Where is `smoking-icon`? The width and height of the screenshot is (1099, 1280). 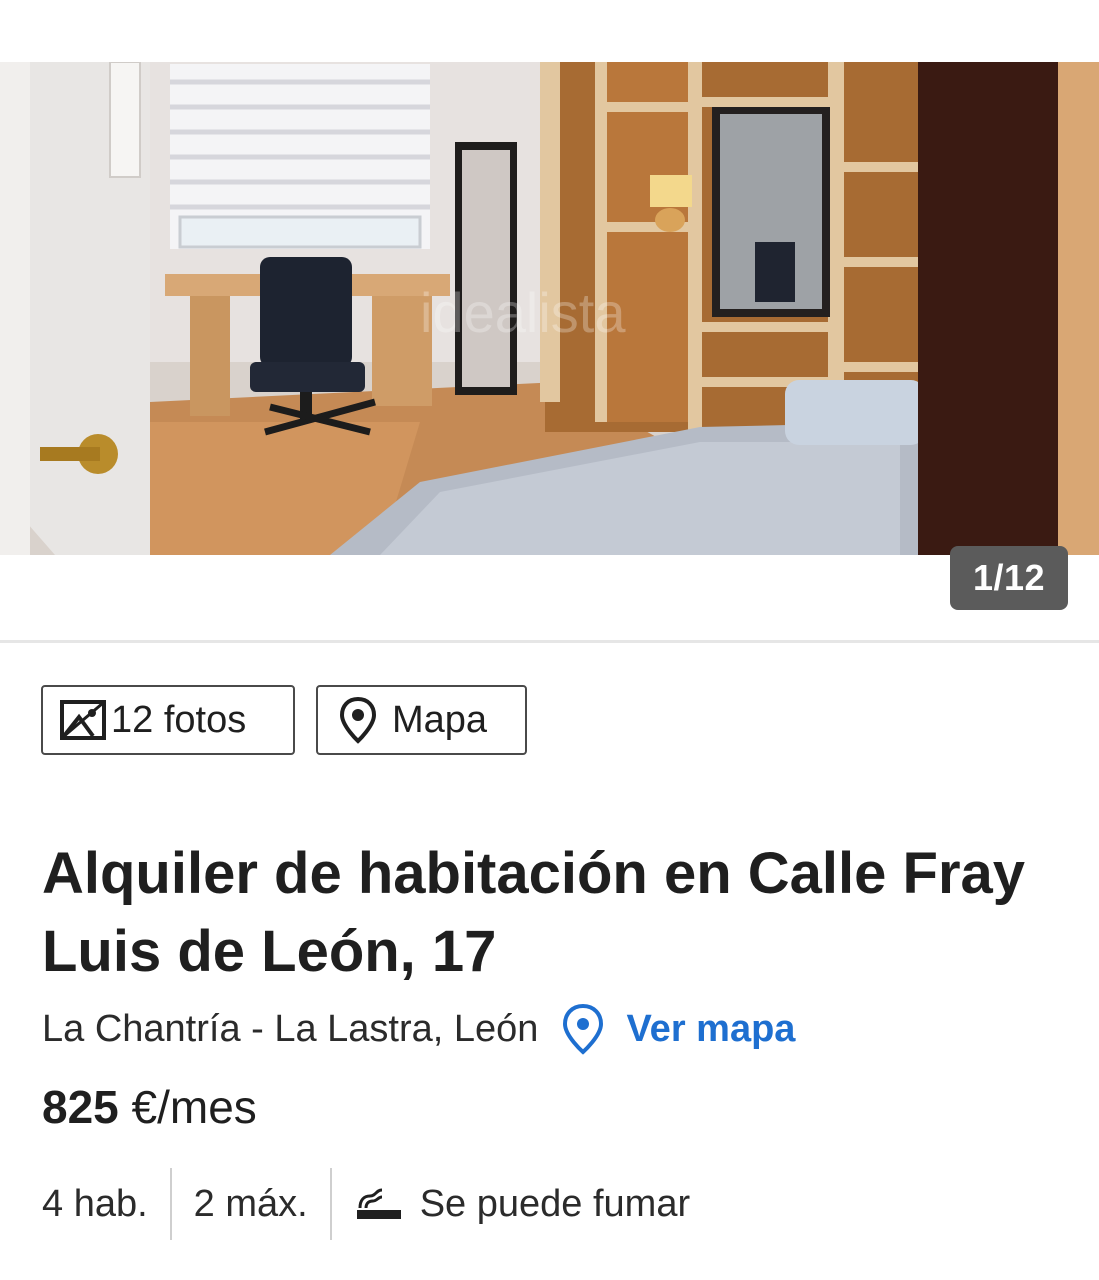 smoking-icon is located at coordinates (387, 1204).